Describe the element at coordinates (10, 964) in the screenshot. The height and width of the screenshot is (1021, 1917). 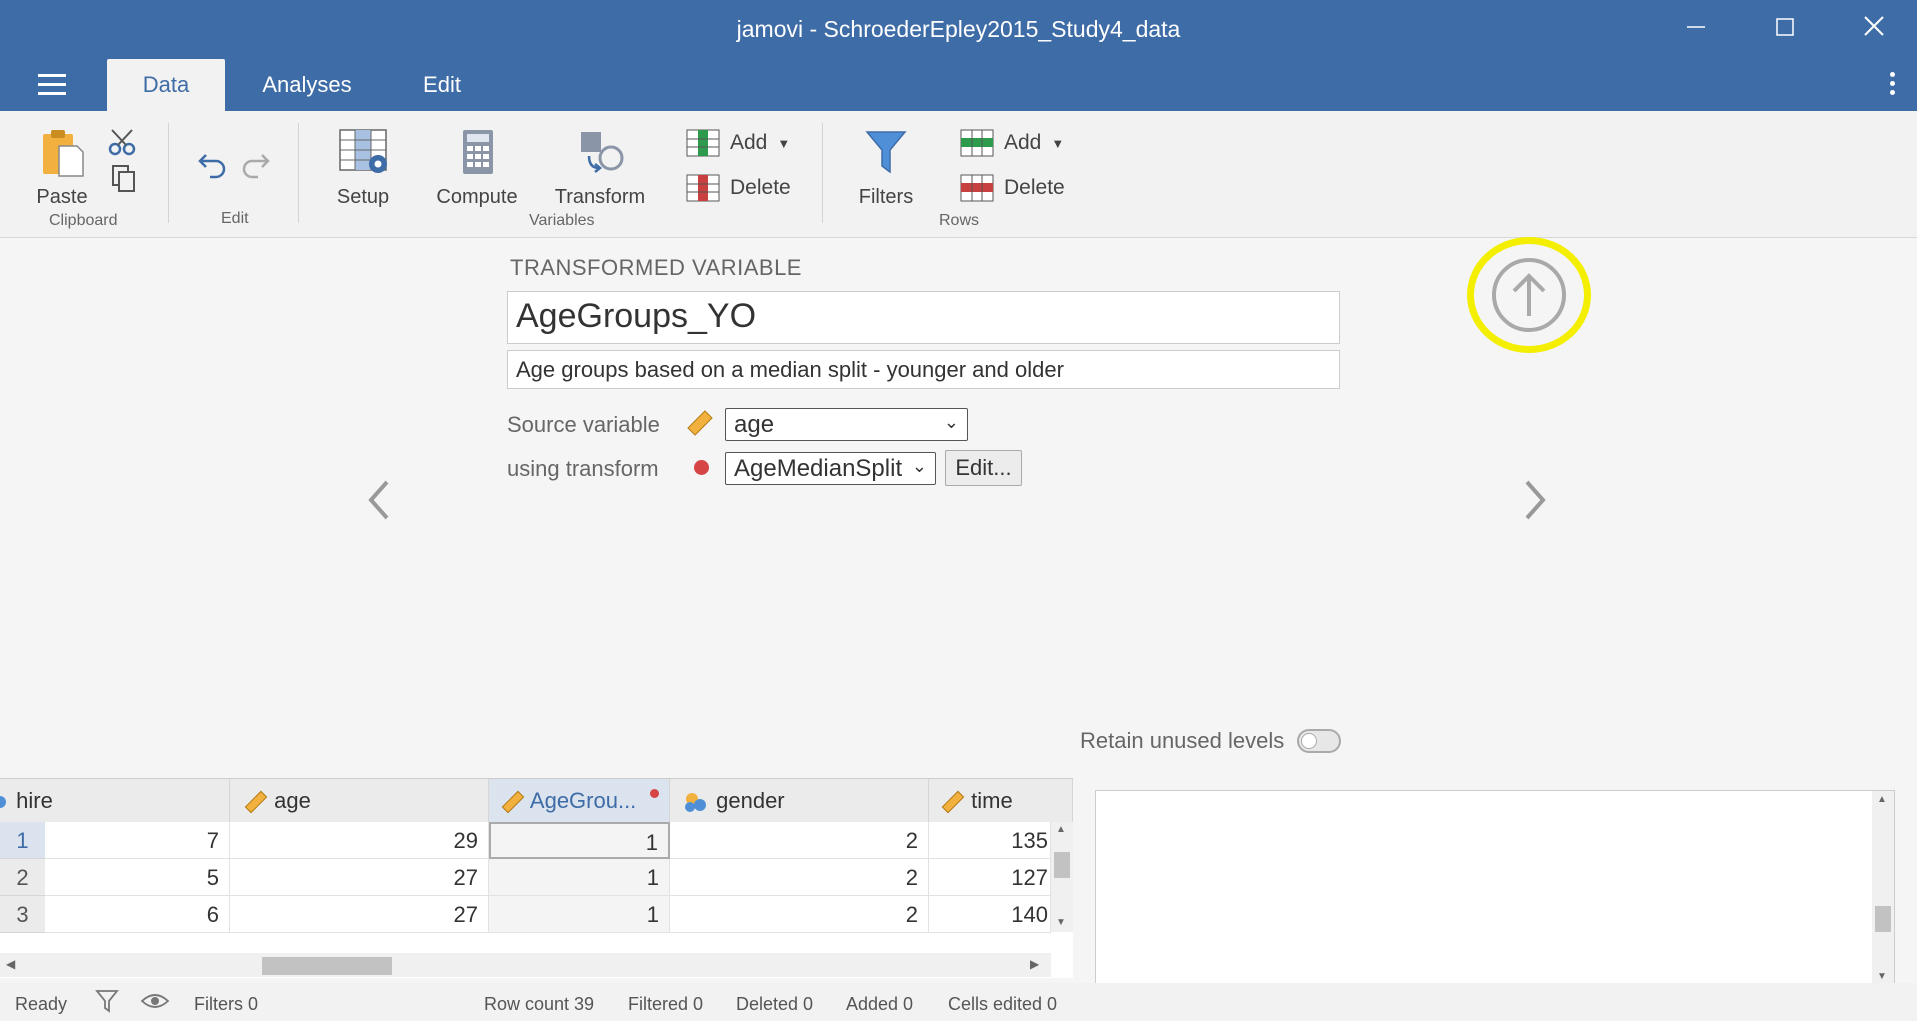
I see `scroll-left-icon: ◀` at that location.